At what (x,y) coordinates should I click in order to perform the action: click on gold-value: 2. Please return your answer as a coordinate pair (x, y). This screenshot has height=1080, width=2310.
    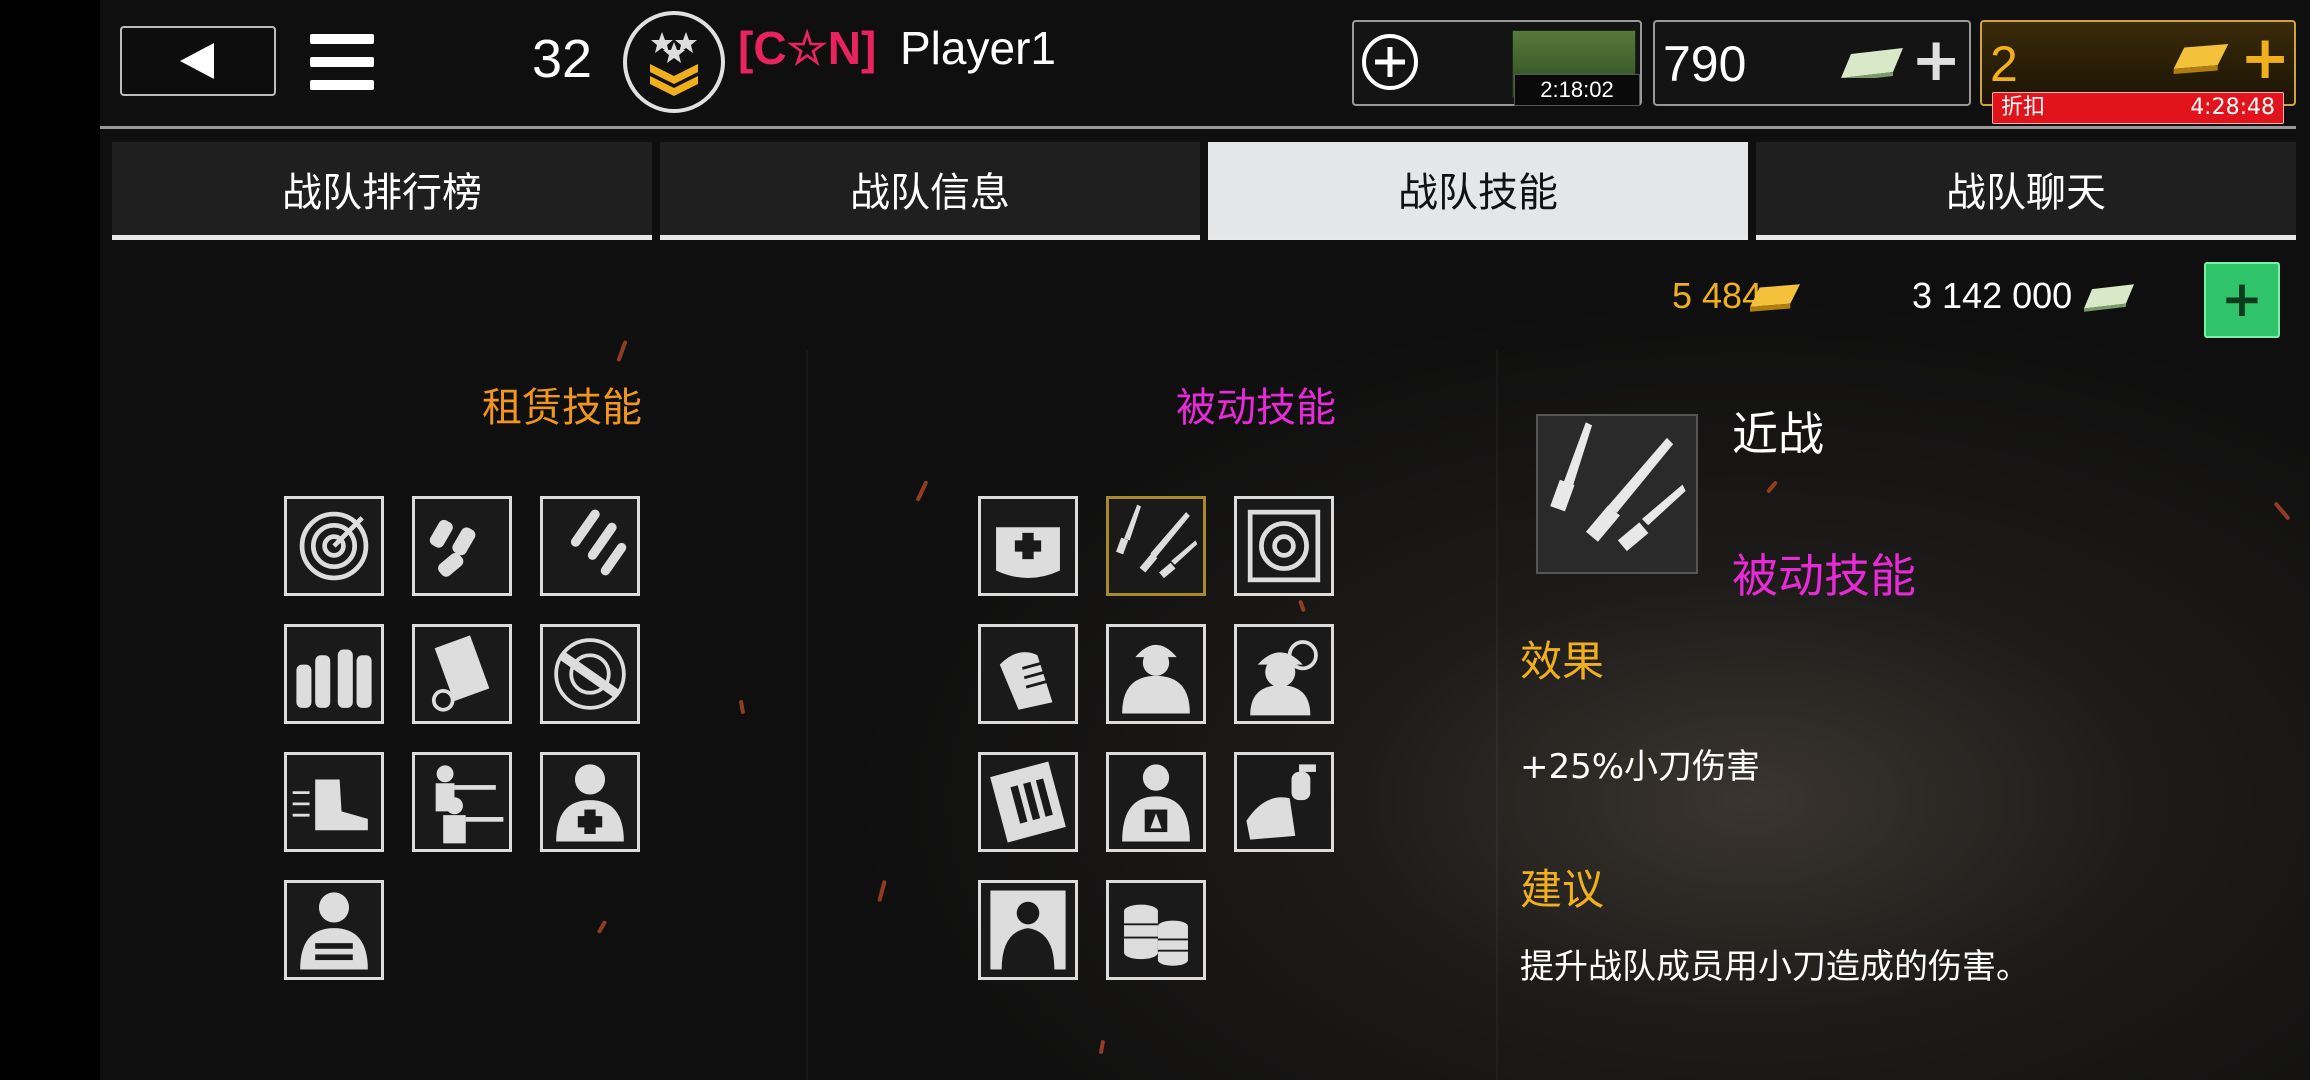
    Looking at the image, I should click on (2004, 64).